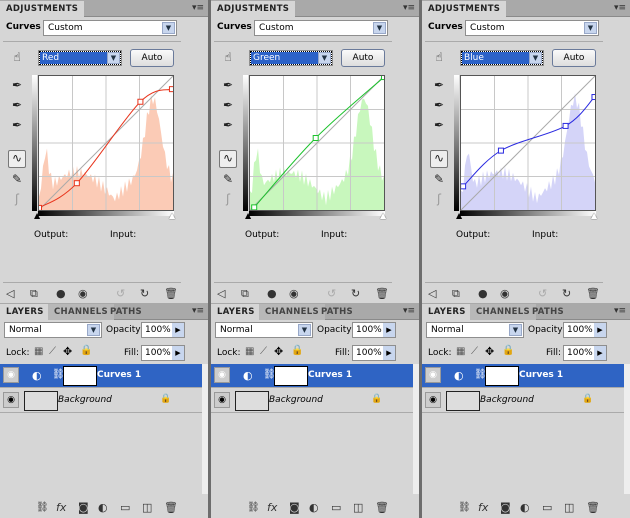  Describe the element at coordinates (296, 400) in the screenshot. I see `layer-name: Background` at that location.